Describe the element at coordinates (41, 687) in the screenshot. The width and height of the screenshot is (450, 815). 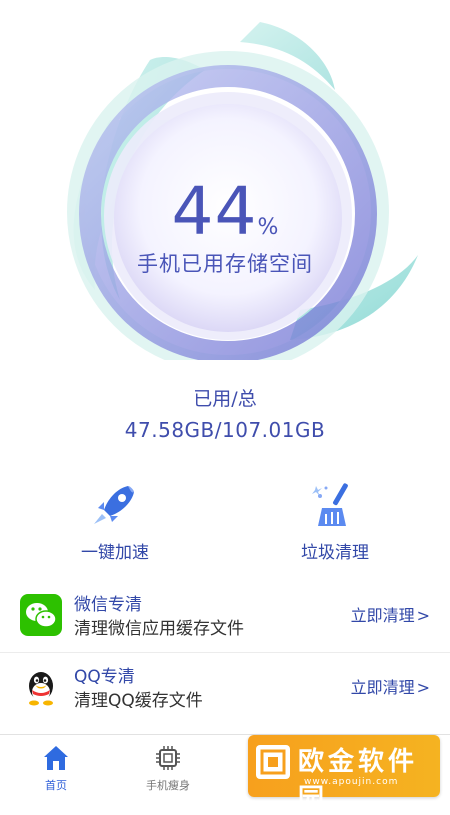
I see `qq-icon` at that location.